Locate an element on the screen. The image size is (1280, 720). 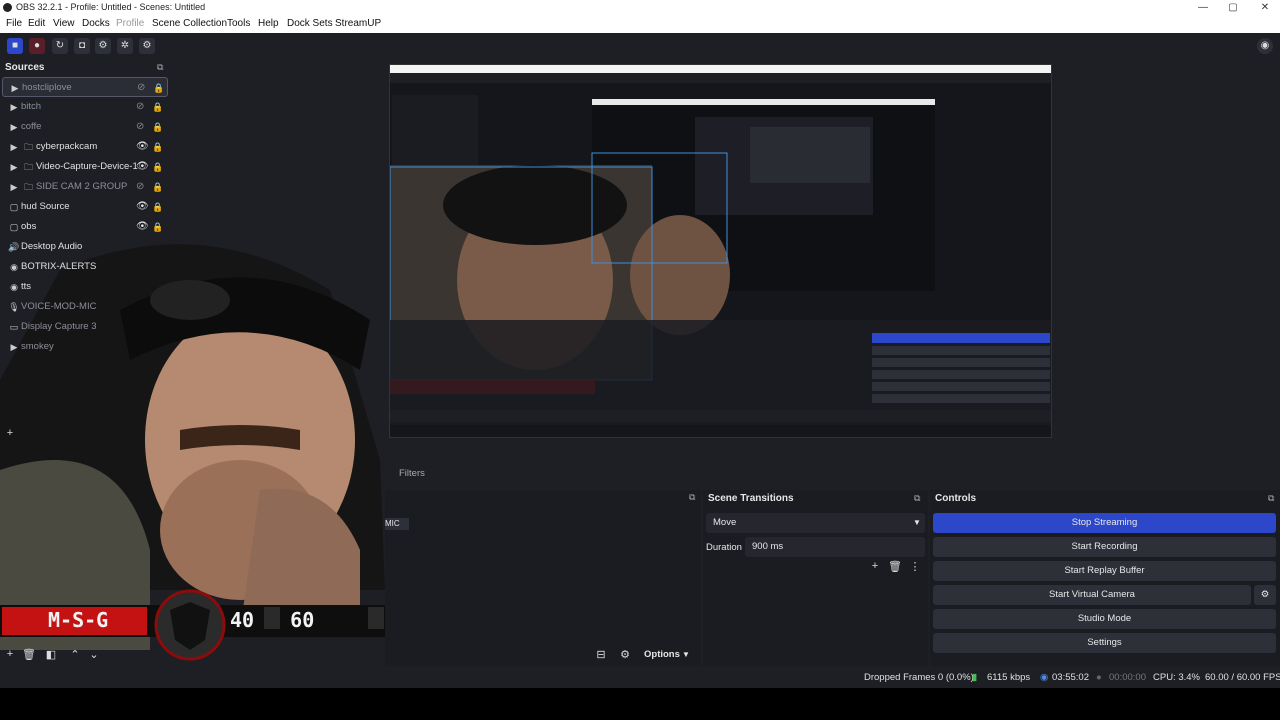
remove-transition-icon: 🗑 is located at coordinates (895, 566).